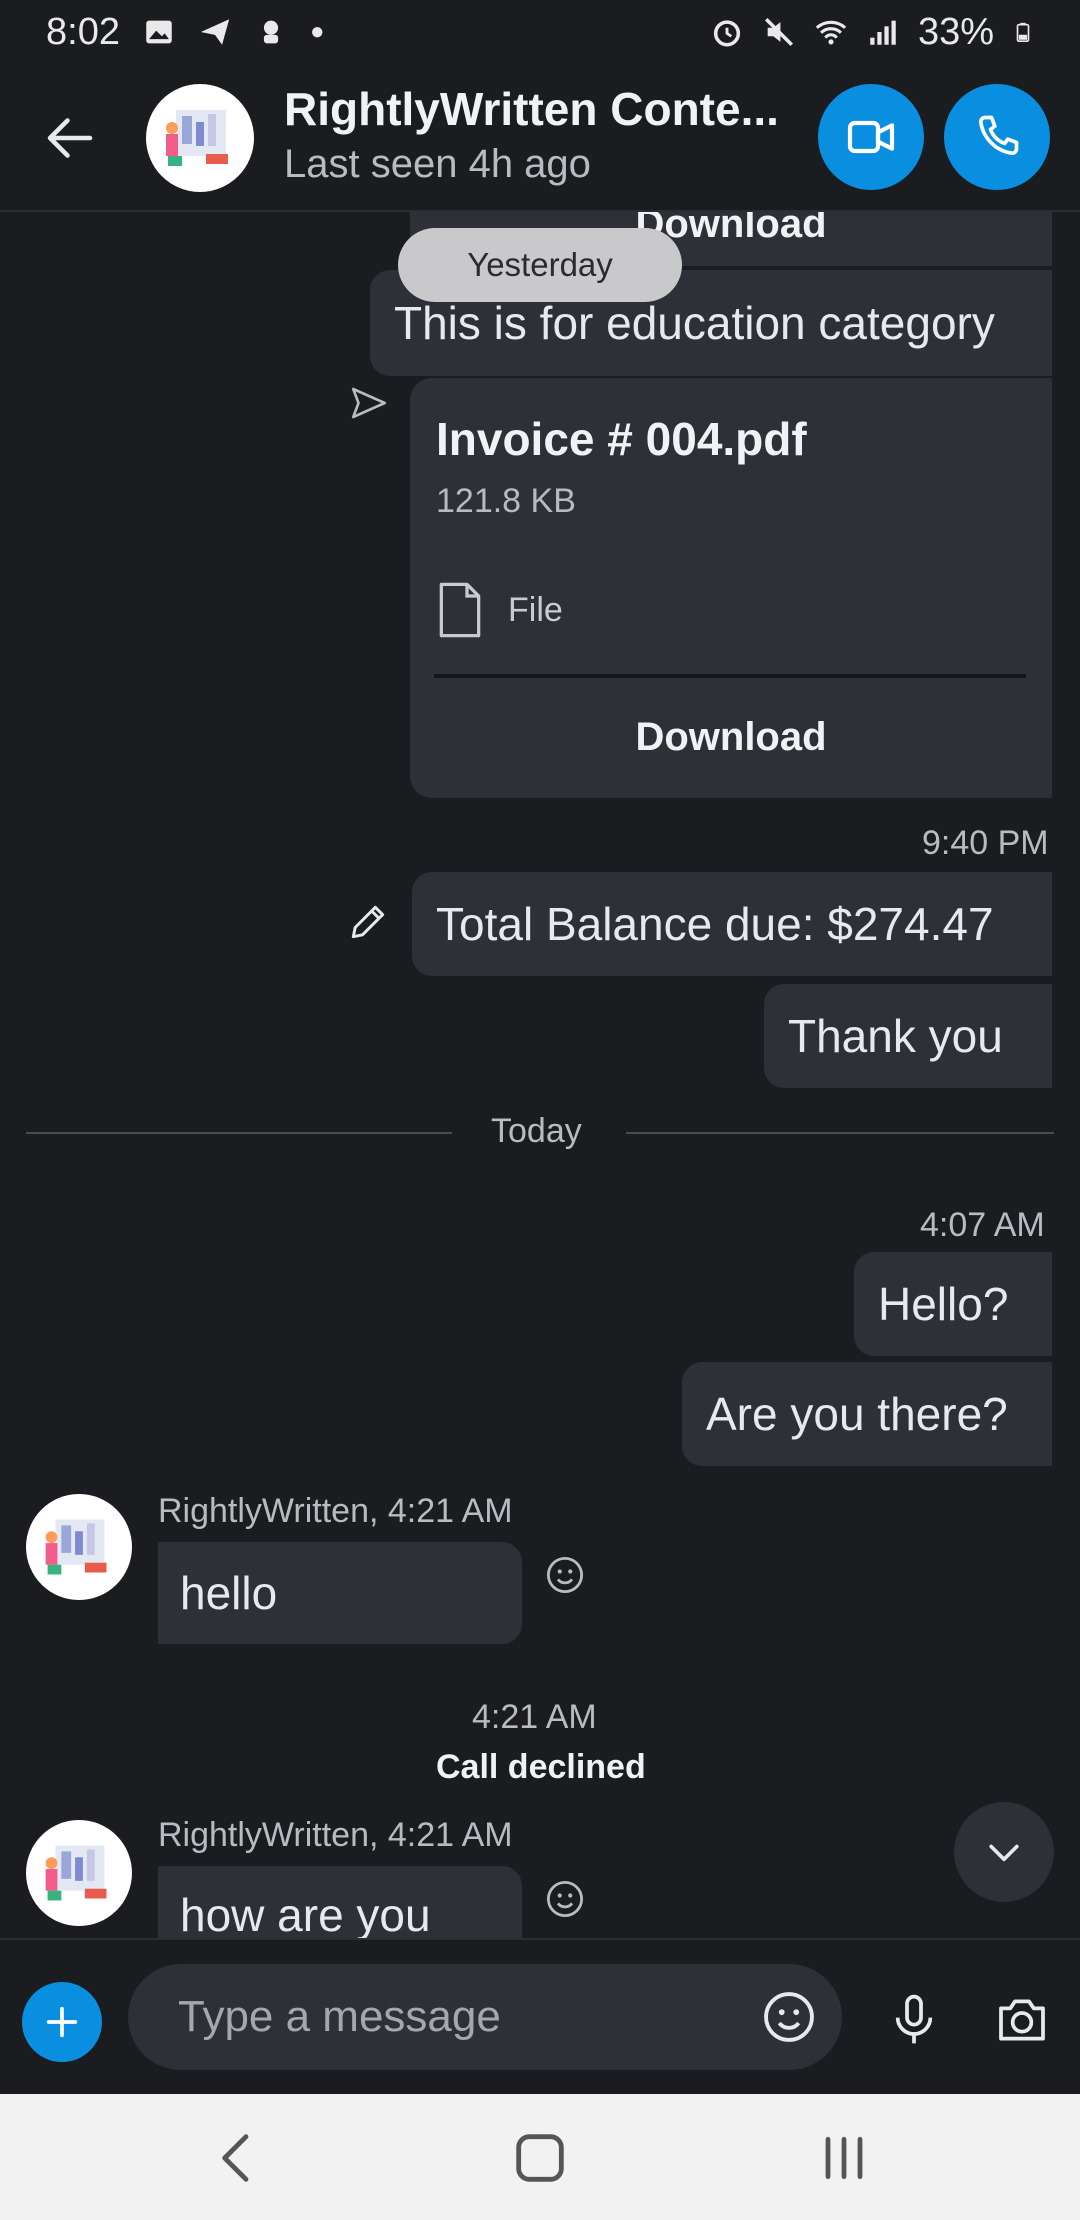 The width and height of the screenshot is (1080, 2220). Describe the element at coordinates (499, 610) in the screenshot. I see `file-type-row: File` at that location.